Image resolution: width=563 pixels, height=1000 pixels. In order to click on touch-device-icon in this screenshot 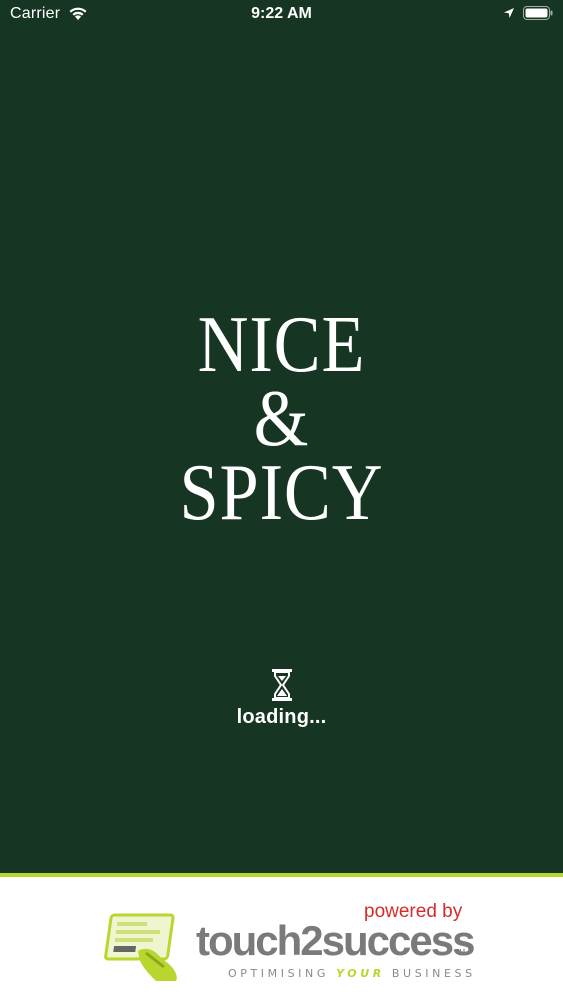, I will do `click(140, 947)`.